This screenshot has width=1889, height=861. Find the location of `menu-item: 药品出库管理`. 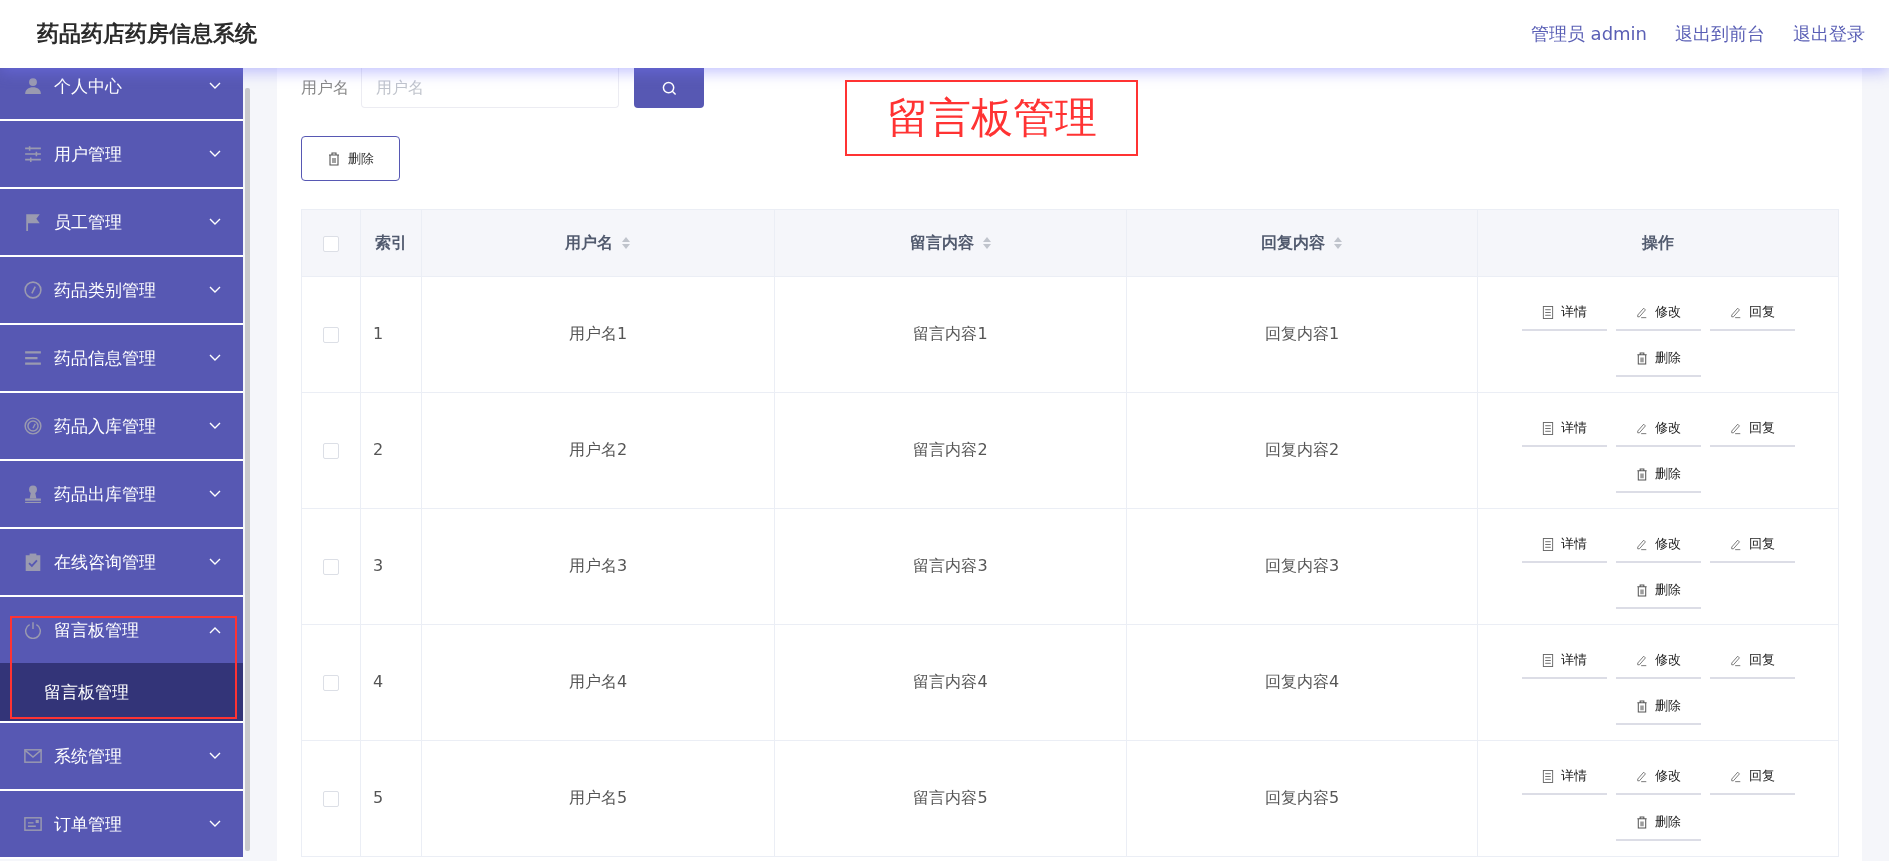

menu-item: 药品出库管理 is located at coordinates (121, 494).